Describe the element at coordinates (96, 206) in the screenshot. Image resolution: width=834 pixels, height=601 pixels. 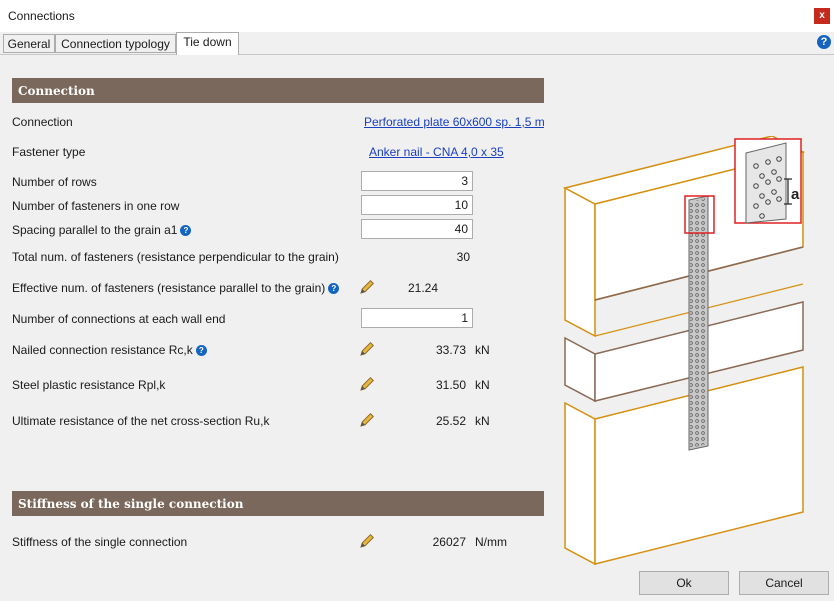
I see `fasteners-per-row-label: Number of fasteners in one row` at that location.